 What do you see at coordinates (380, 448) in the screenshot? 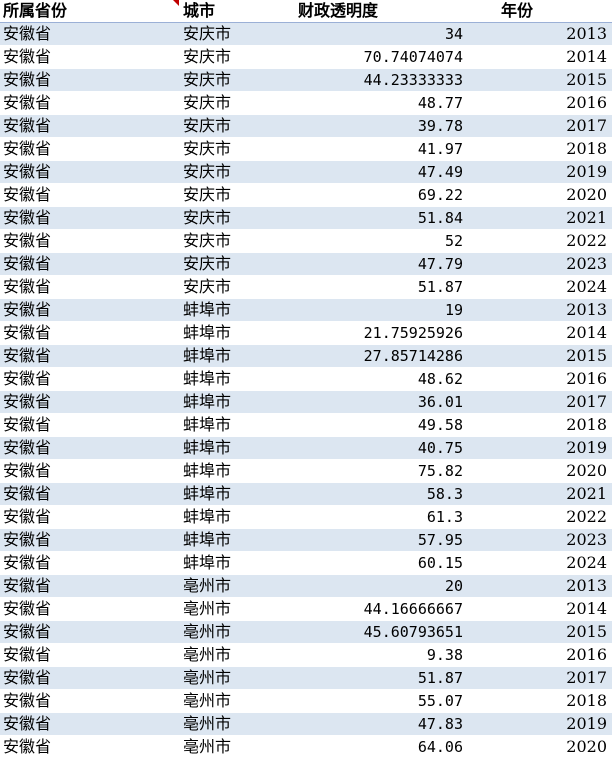
I see `cell-transparency: 40.75` at bounding box center [380, 448].